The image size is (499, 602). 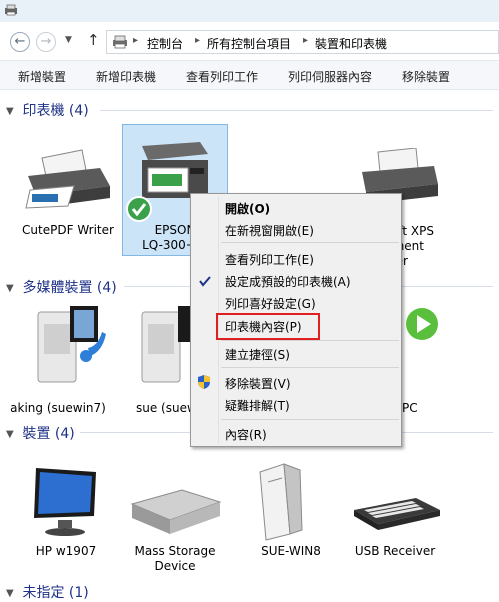 What do you see at coordinates (175, 551) in the screenshot?
I see `device-label: Mass Storage` at bounding box center [175, 551].